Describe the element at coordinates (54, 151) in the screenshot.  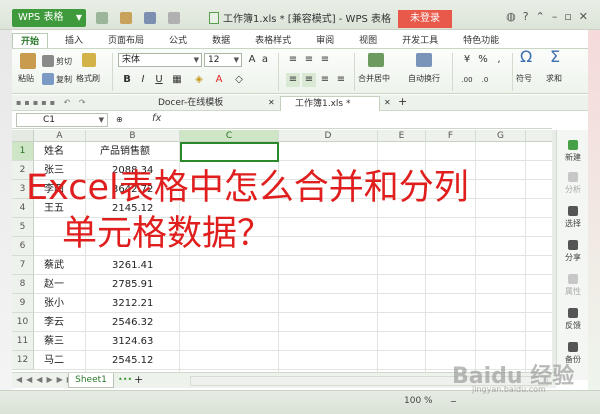
I see `cell-a1: 姓名` at that location.